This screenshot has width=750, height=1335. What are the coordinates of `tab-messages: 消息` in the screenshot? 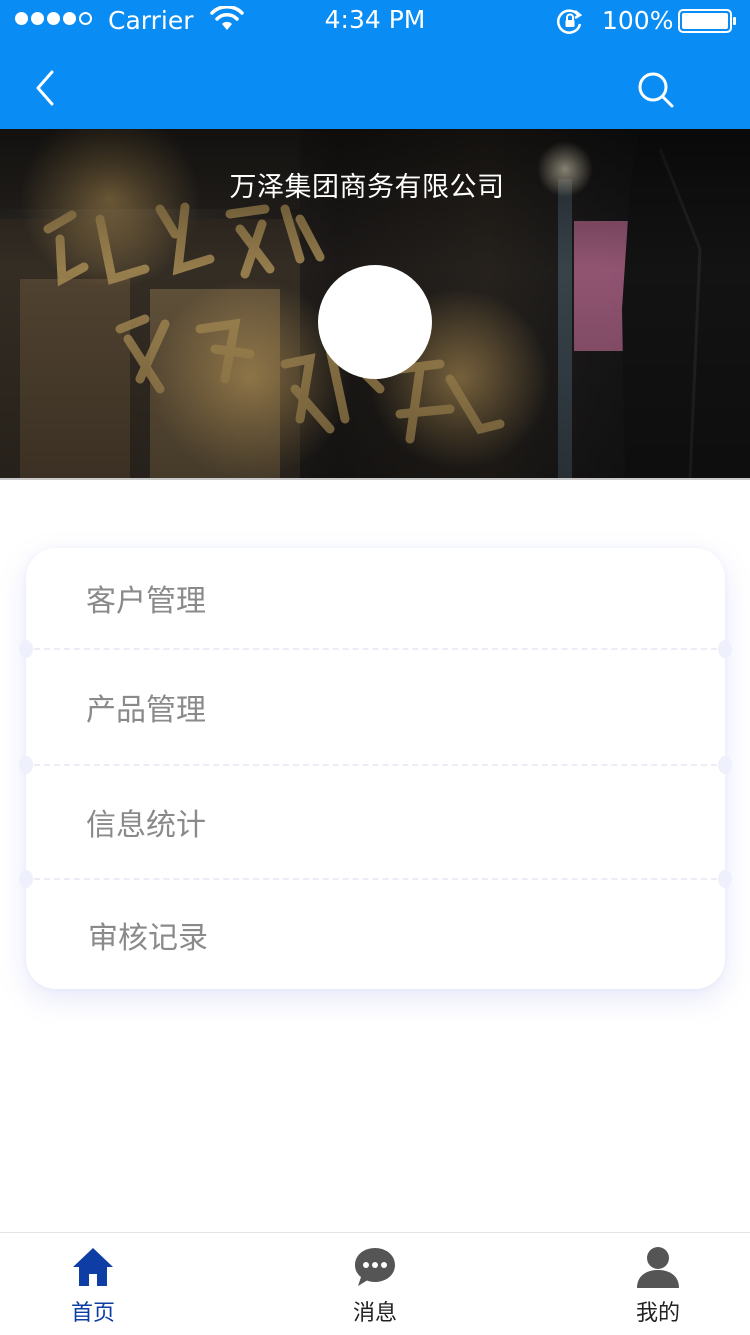 It's located at (375, 1284).